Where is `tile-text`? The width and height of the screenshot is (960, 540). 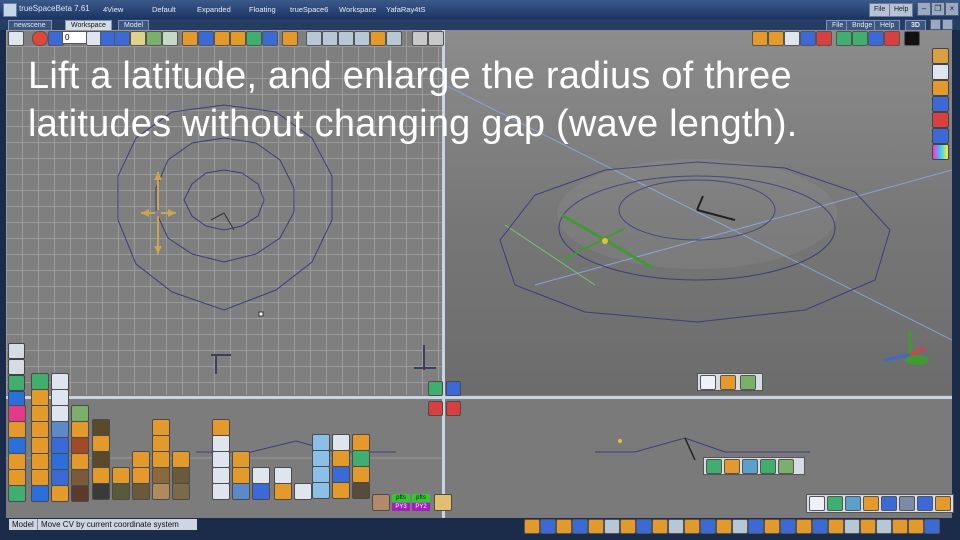
tile-text is located at coordinates (80, 477).